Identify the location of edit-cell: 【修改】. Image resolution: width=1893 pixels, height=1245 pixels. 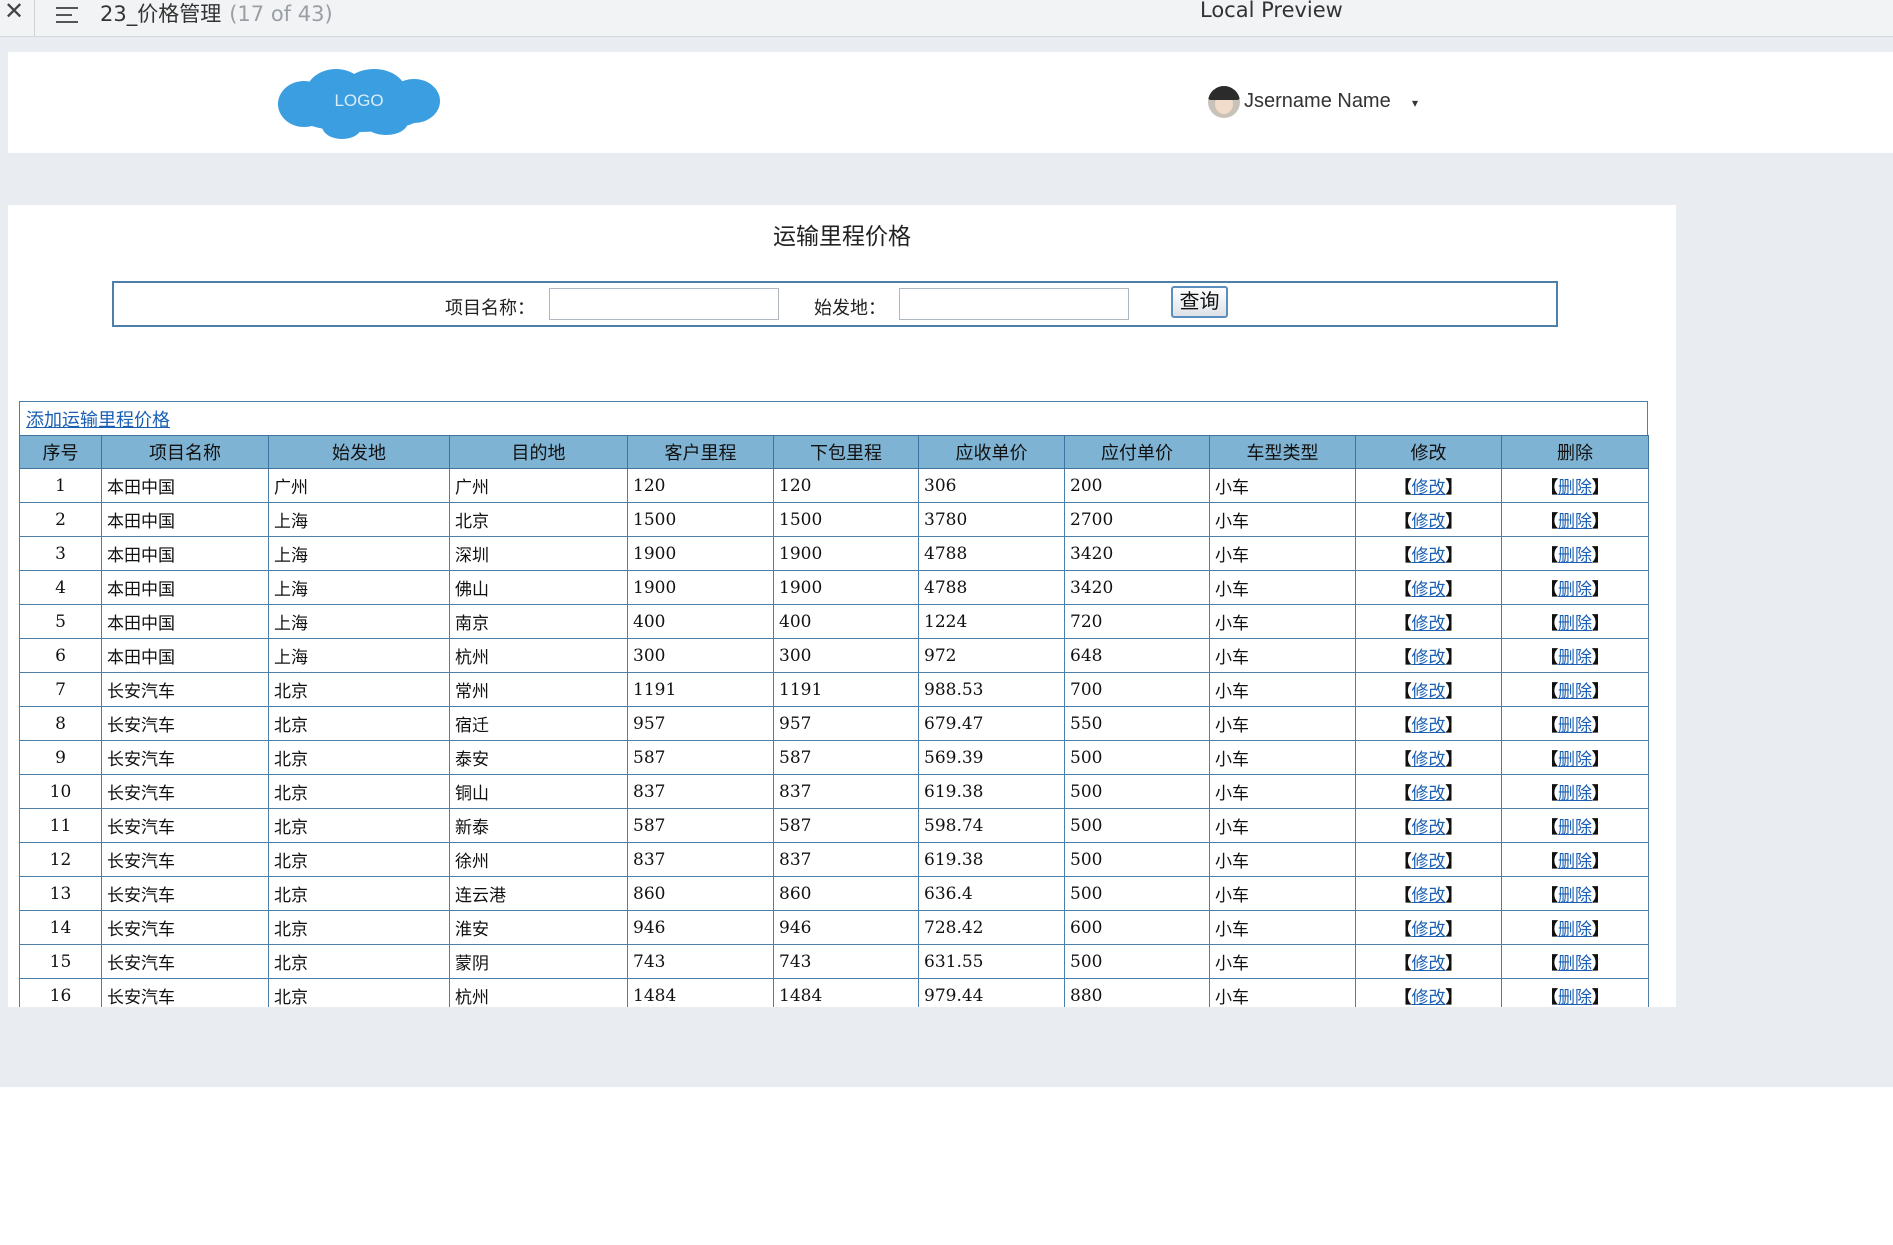
(1428, 621).